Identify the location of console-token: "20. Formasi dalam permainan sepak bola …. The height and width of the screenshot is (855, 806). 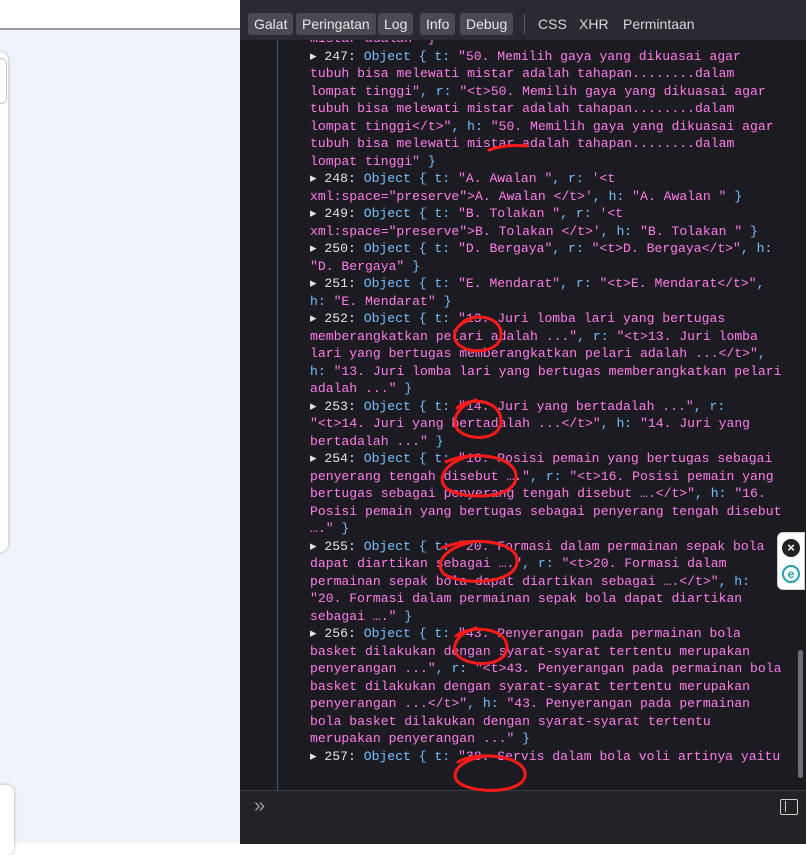
(526, 598).